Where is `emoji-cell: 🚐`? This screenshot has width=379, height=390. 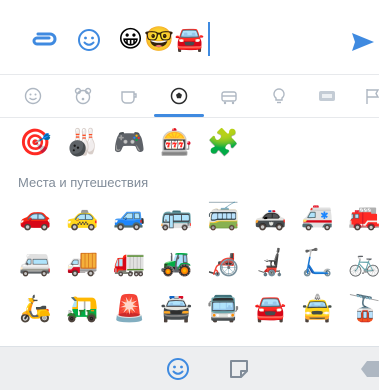 emoji-cell: 🚐 is located at coordinates (35, 263).